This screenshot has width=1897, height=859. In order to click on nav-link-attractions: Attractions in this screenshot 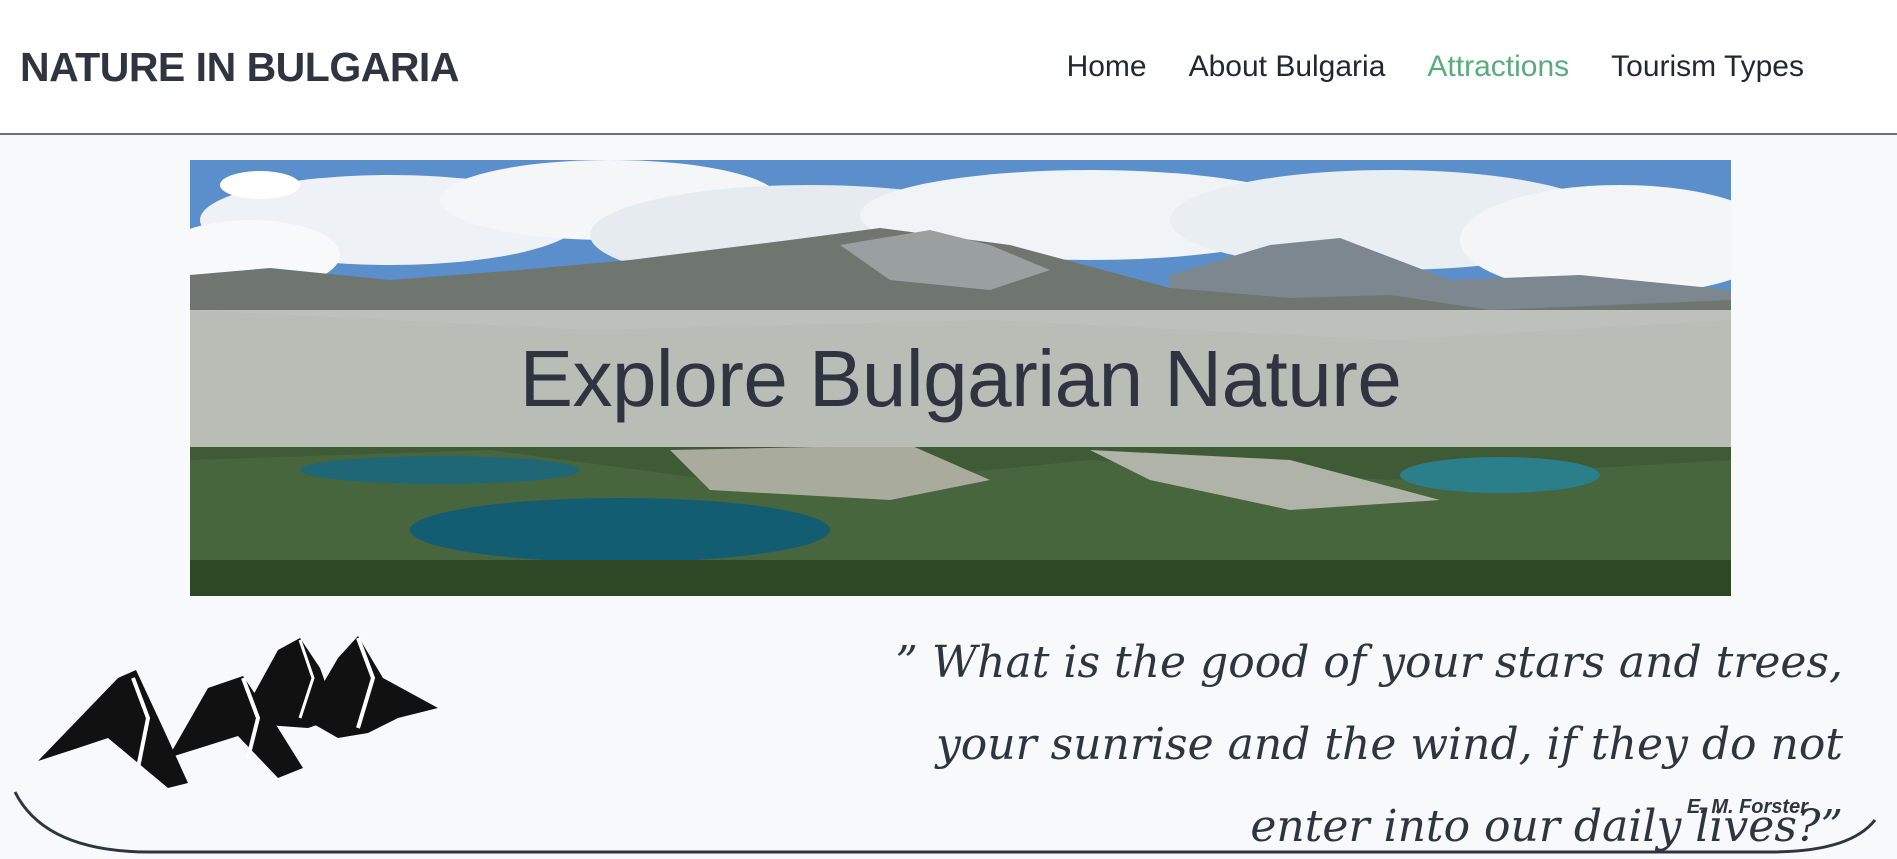, I will do `click(1498, 66)`.